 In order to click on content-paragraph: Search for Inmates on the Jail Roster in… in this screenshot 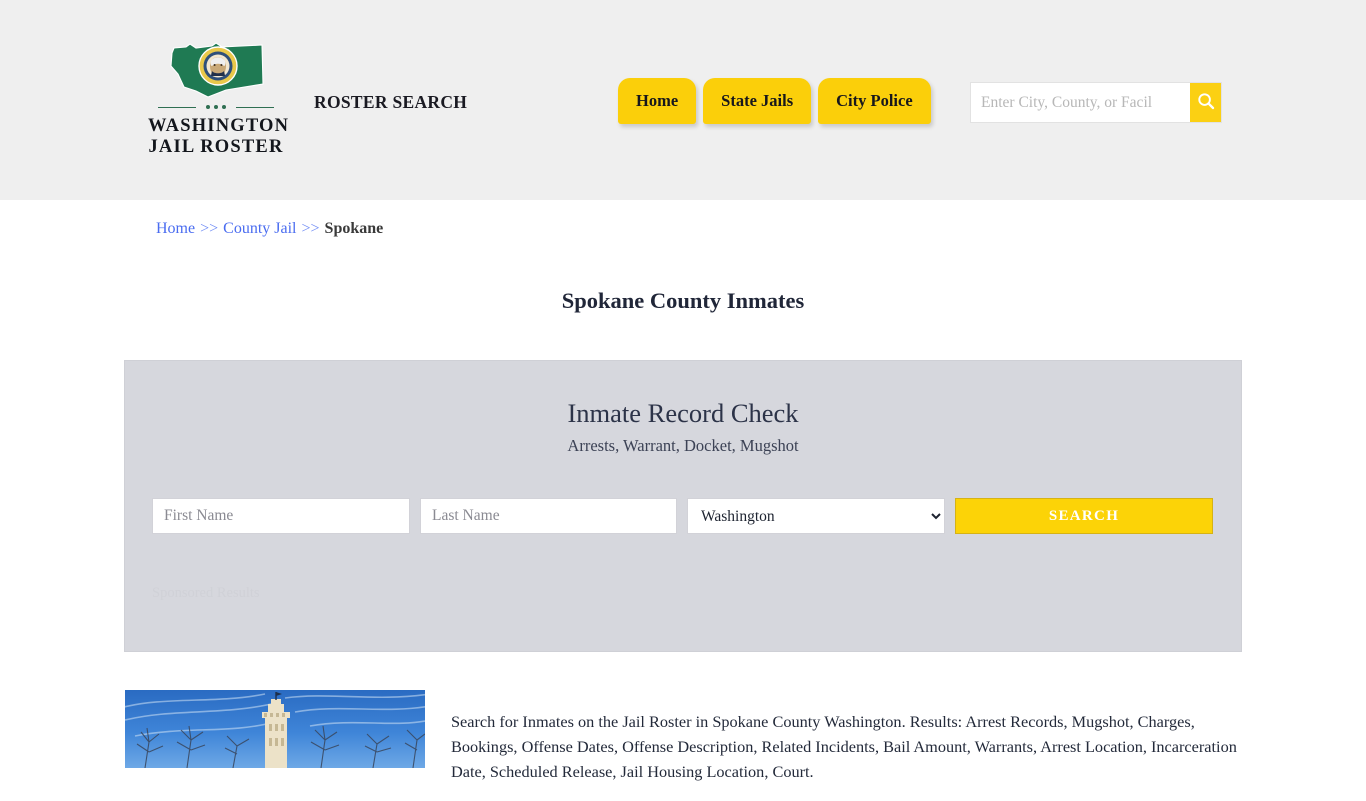, I will do `click(844, 747)`.